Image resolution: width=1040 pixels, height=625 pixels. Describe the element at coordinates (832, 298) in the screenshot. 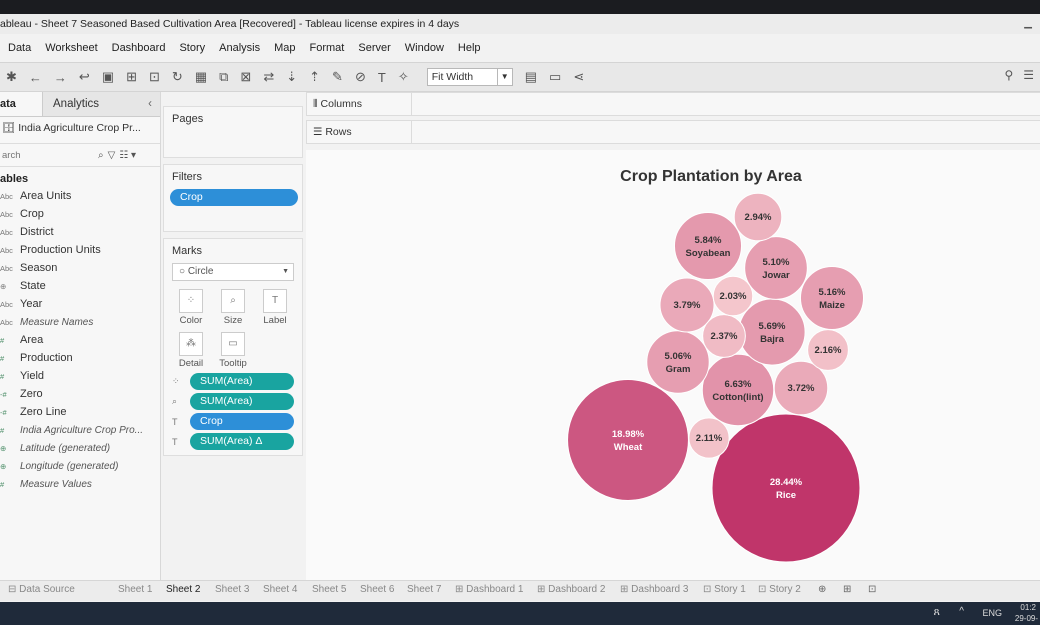

I see `bubble-maize: 5.16% Maize` at that location.